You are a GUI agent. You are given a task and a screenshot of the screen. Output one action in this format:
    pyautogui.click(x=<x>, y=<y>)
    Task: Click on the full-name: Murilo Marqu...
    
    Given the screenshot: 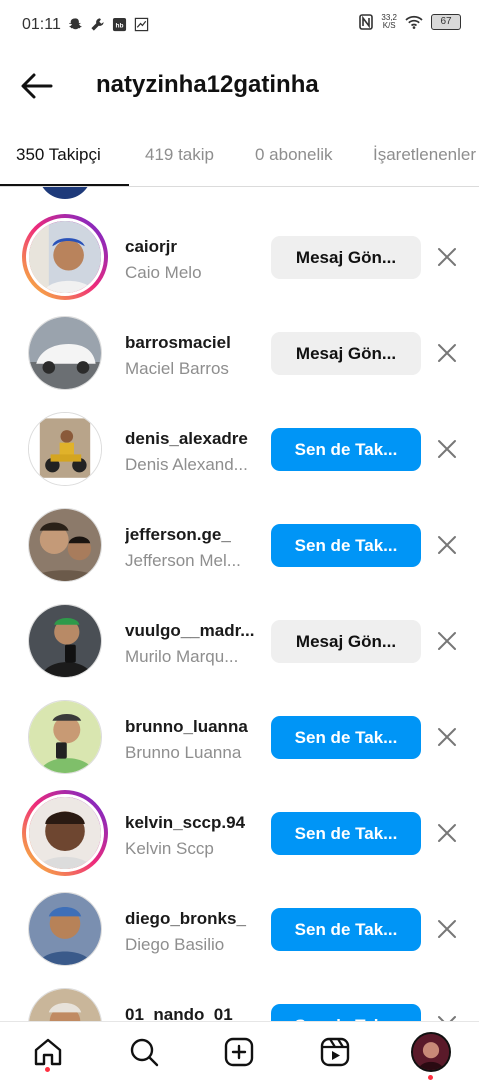 What is the action you would take?
    pyautogui.click(x=182, y=656)
    